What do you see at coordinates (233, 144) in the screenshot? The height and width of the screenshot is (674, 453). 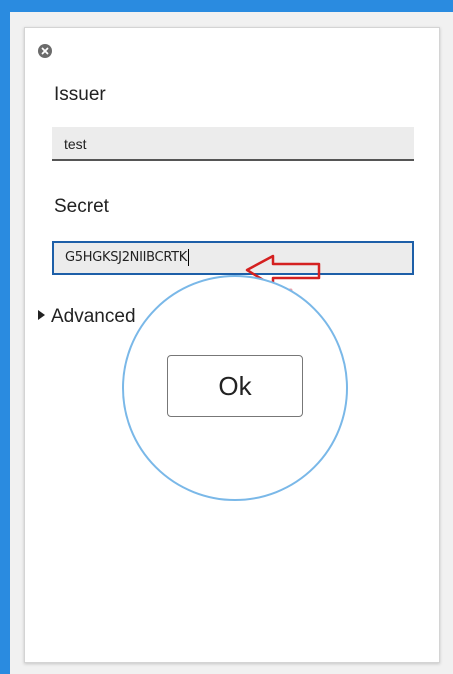 I see `issuer-input: test` at bounding box center [233, 144].